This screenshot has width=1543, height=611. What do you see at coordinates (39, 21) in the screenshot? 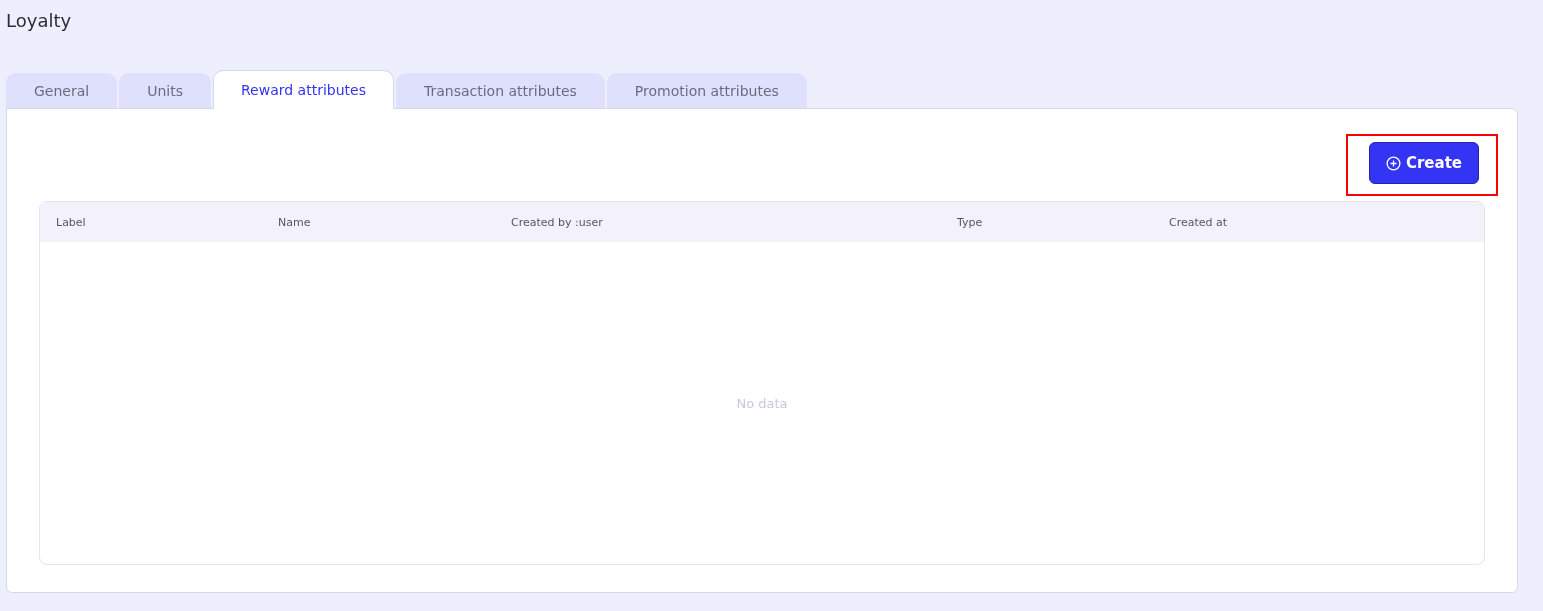
I see `page-title: Loyalty` at bounding box center [39, 21].